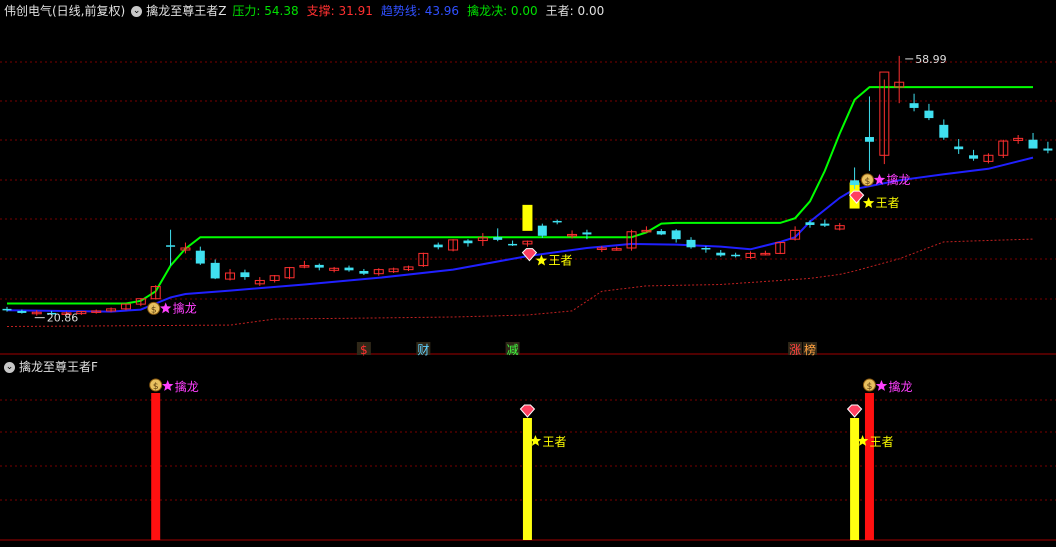  What do you see at coordinates (513, 350) in the screenshot?
I see `event-marker-2: 减` at bounding box center [513, 350].